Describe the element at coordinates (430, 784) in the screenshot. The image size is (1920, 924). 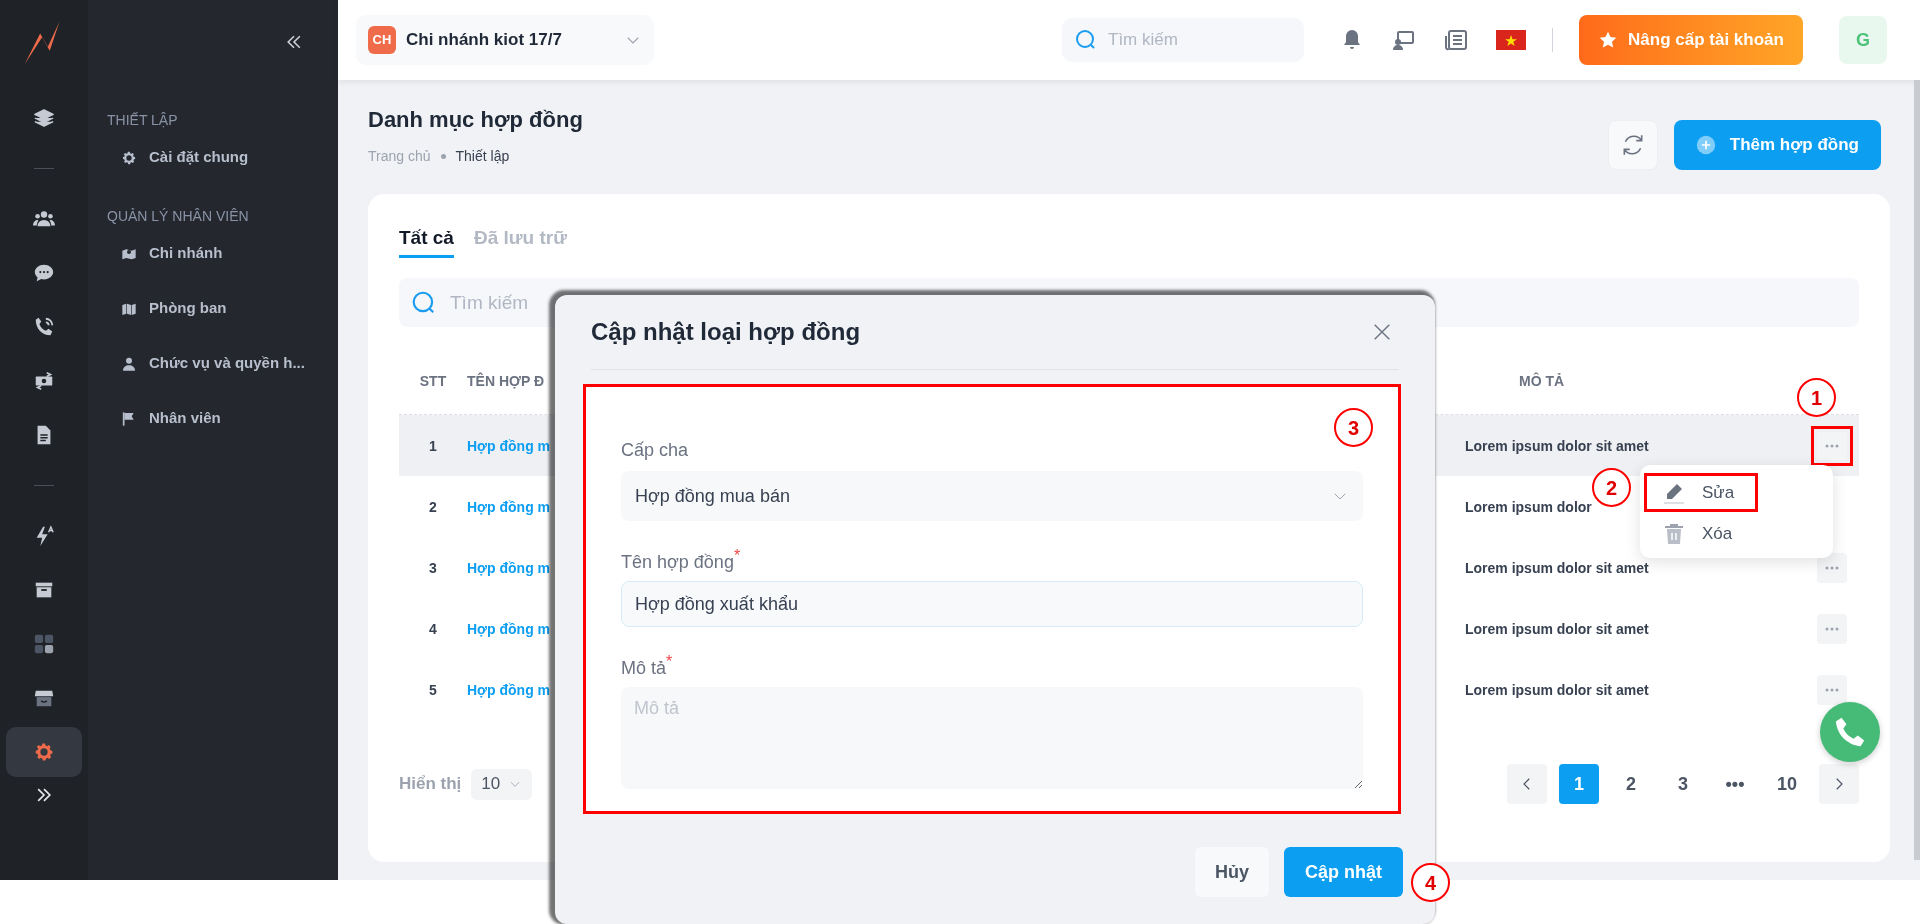
I see `page-size-label: Hiển thị` at that location.